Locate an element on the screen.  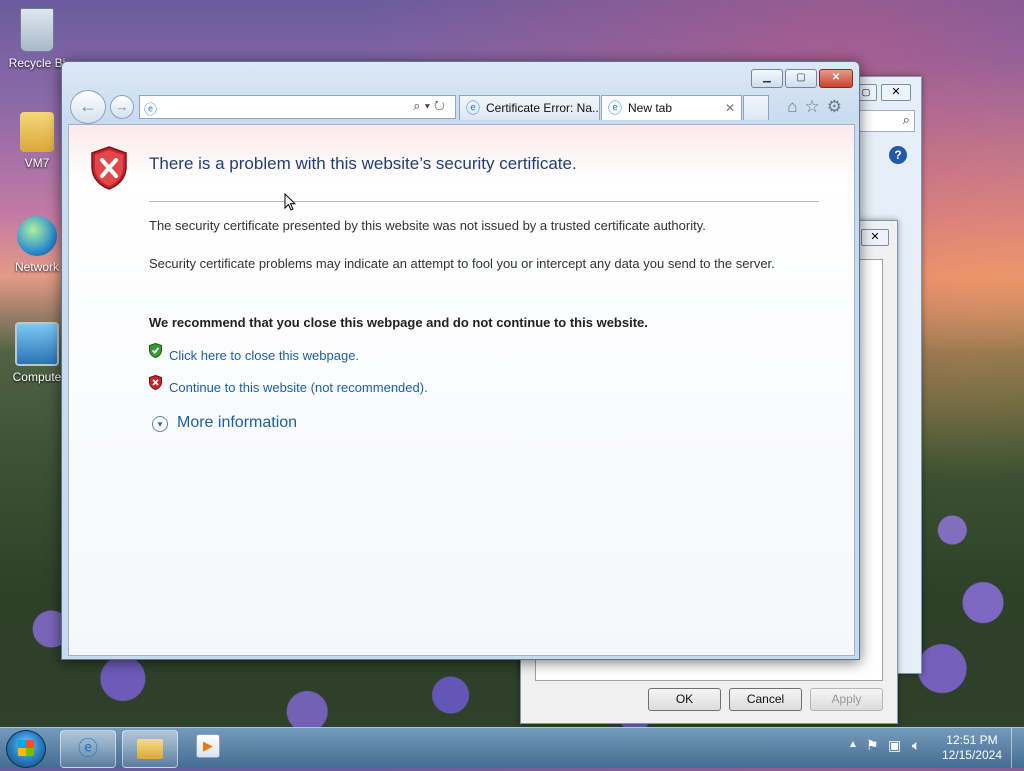
more-information-link: More information is located at coordinates (237, 423).